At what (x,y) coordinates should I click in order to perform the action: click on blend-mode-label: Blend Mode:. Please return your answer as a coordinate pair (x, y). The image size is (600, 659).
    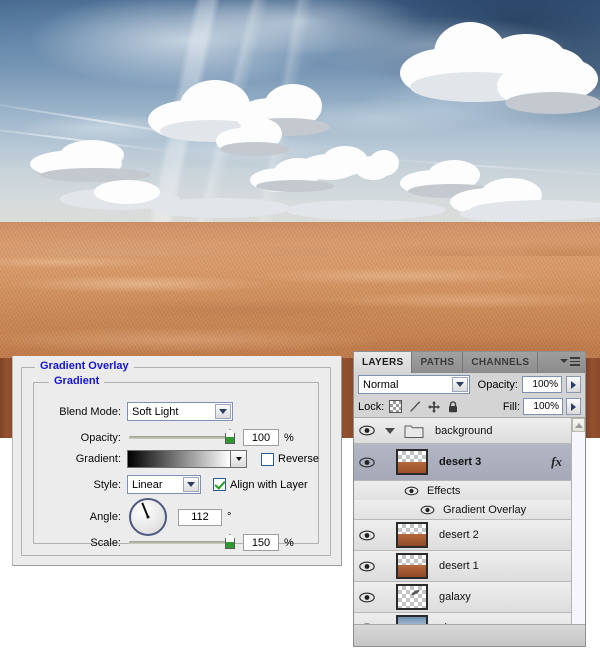
    Looking at the image, I should click on (90, 411).